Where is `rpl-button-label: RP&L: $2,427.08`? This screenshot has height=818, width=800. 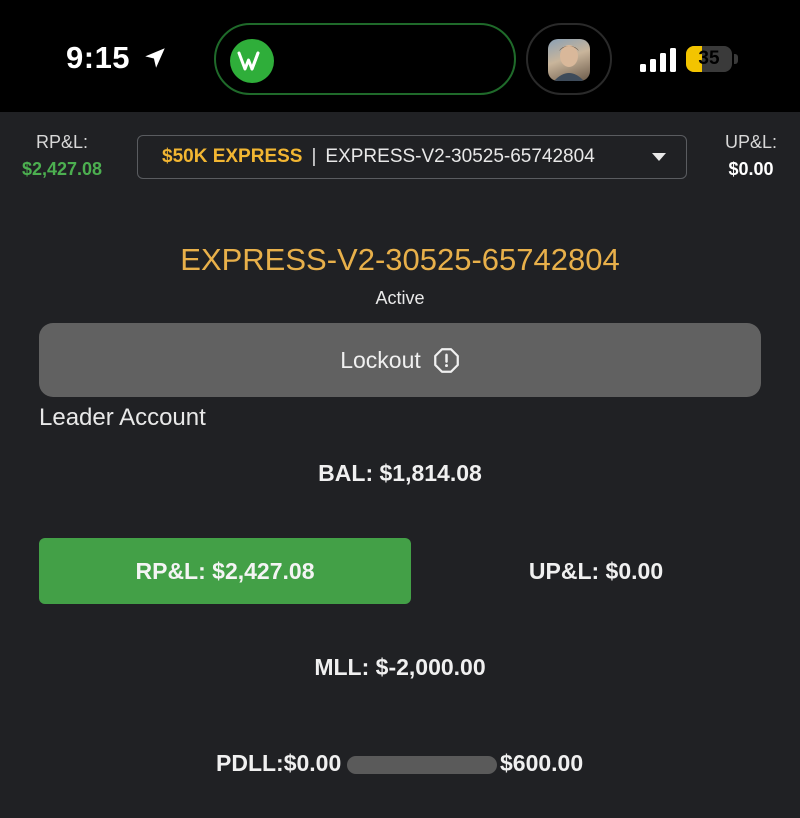
rpl-button-label: RP&L: $2,427.08 is located at coordinates (225, 570).